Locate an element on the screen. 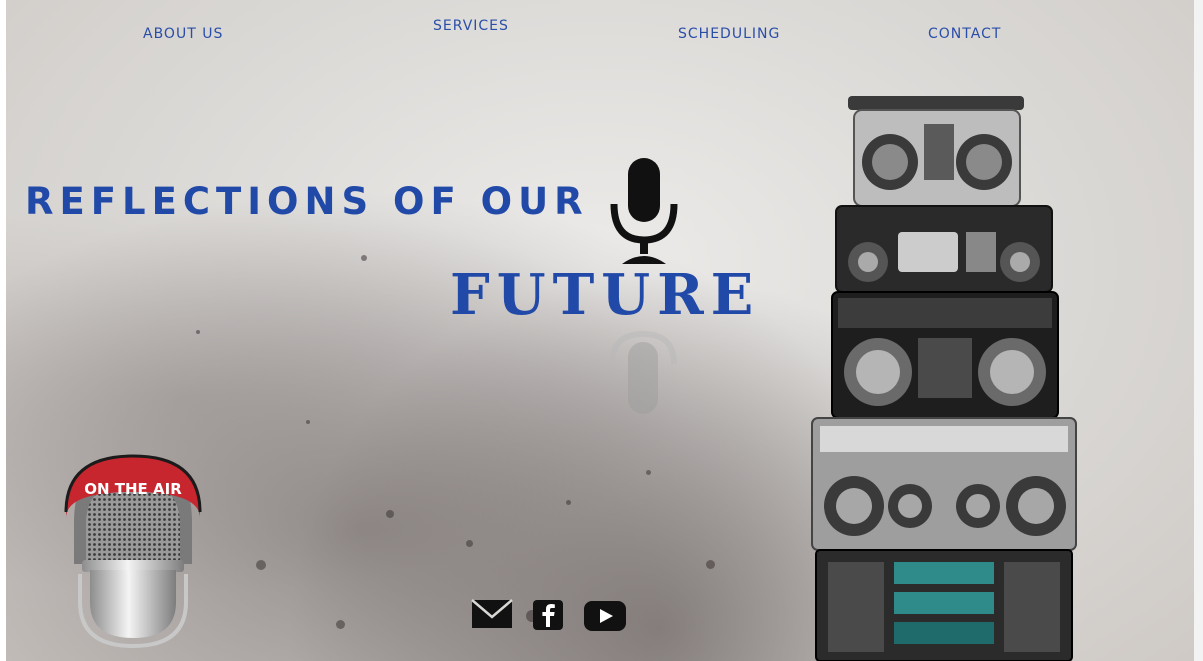 Image resolution: width=1203 pixels, height=661 pixels. microphone-reflection is located at coordinates (643, 372).